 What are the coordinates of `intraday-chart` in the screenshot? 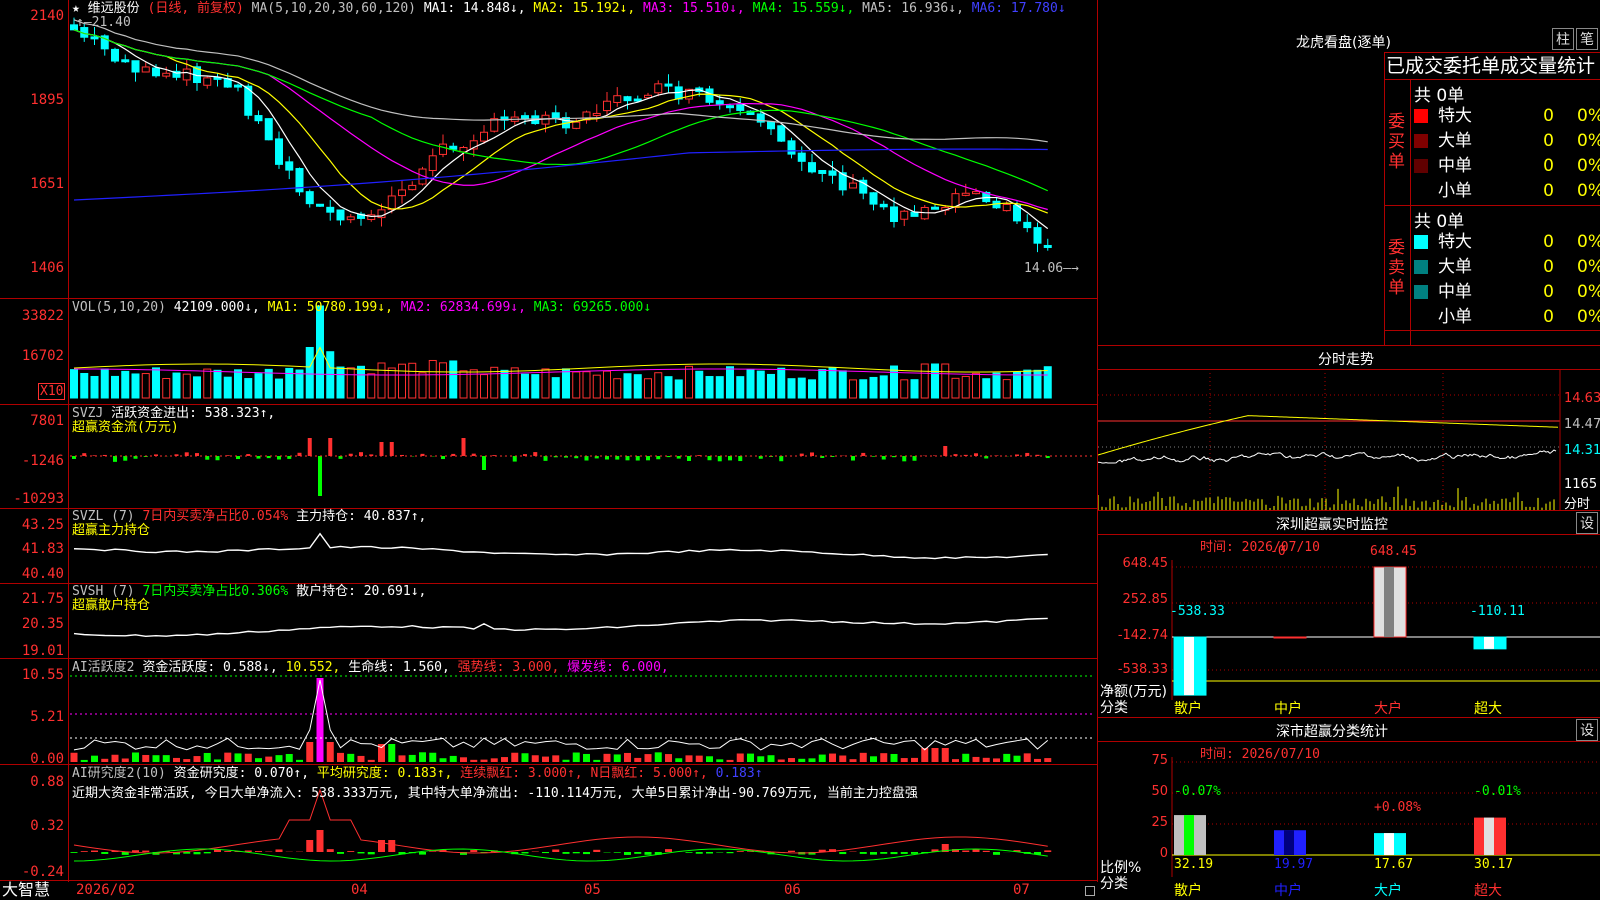 It's located at (1349, 427).